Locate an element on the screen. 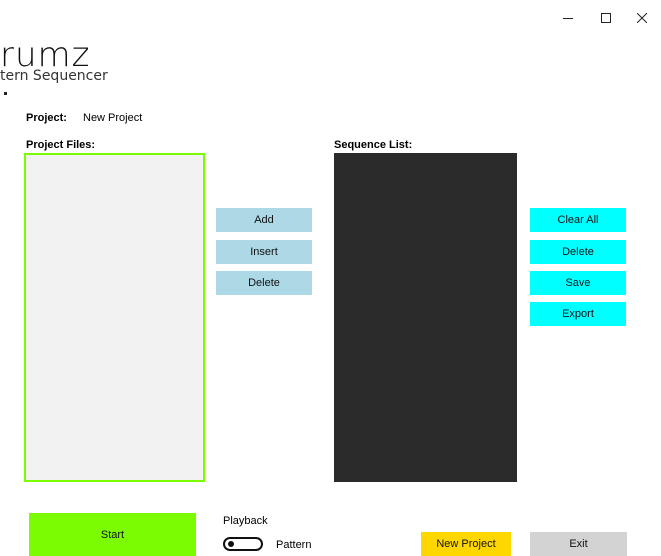 The width and height of the screenshot is (661, 556). export-button: Export is located at coordinates (578, 314).